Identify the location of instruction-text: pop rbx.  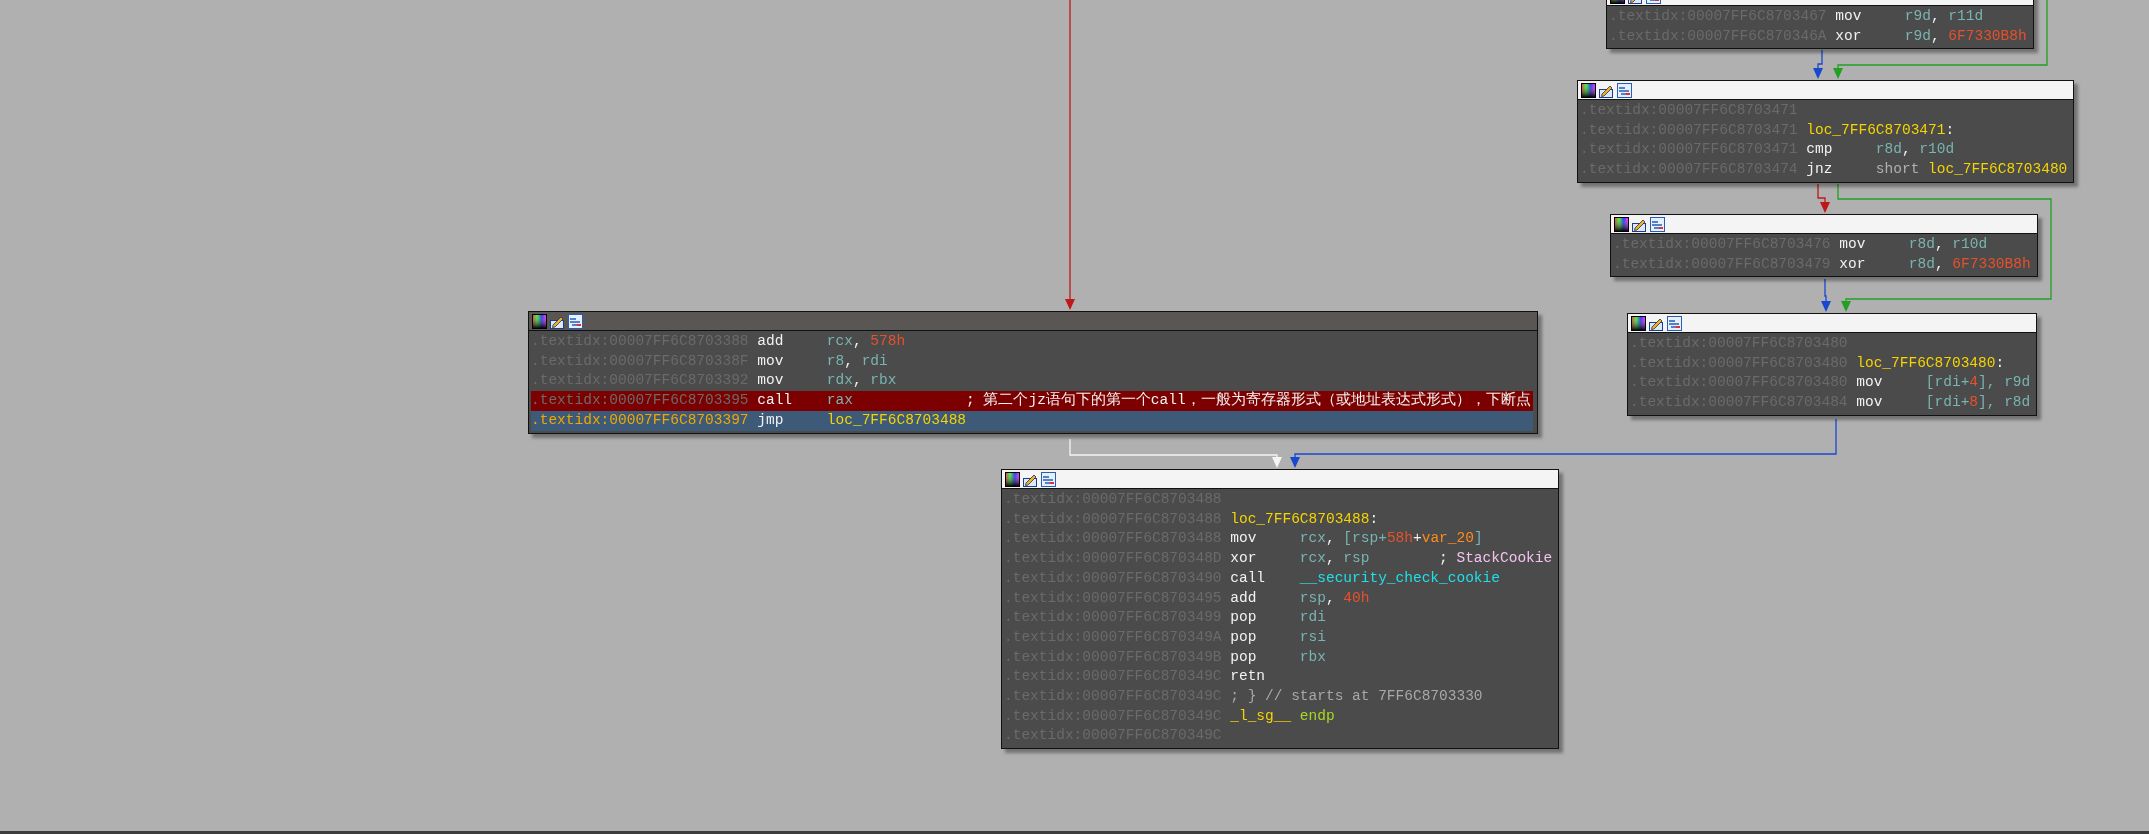
(1278, 657).